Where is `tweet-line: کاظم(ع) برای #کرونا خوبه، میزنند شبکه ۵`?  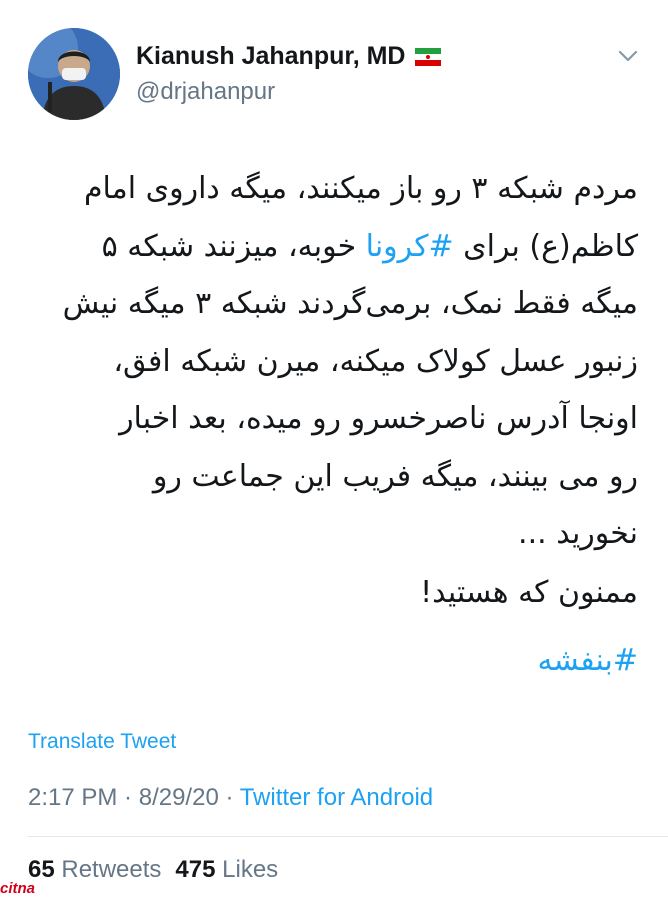 tweet-line: کاظم(ع) برای #کرونا خوبه، میزنند شبکه ۵ is located at coordinates (369, 246).